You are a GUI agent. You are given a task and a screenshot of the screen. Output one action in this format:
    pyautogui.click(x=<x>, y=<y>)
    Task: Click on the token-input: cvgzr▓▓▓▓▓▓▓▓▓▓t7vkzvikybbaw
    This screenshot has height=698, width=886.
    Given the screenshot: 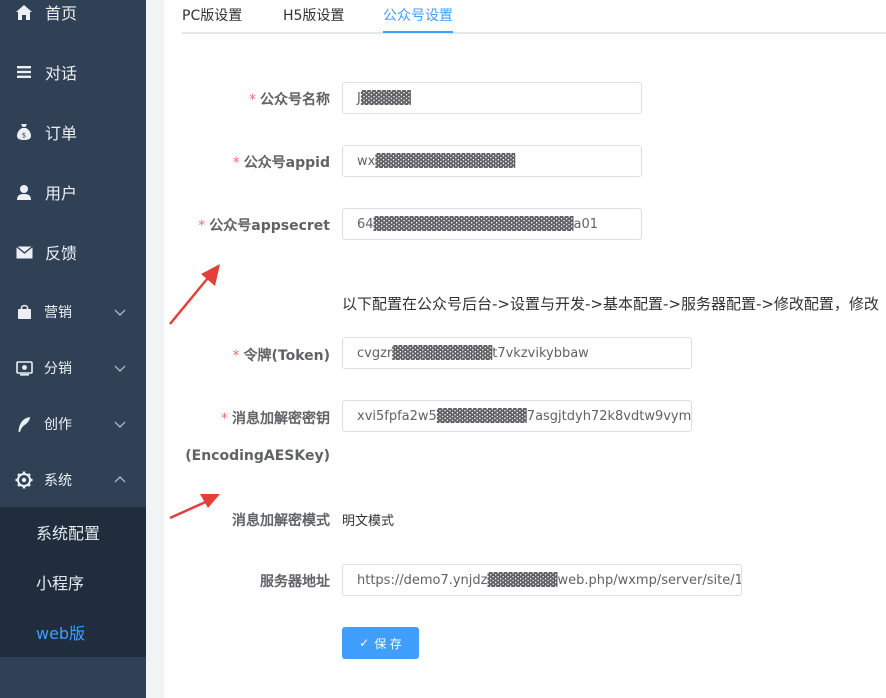 What is the action you would take?
    pyautogui.click(x=517, y=353)
    